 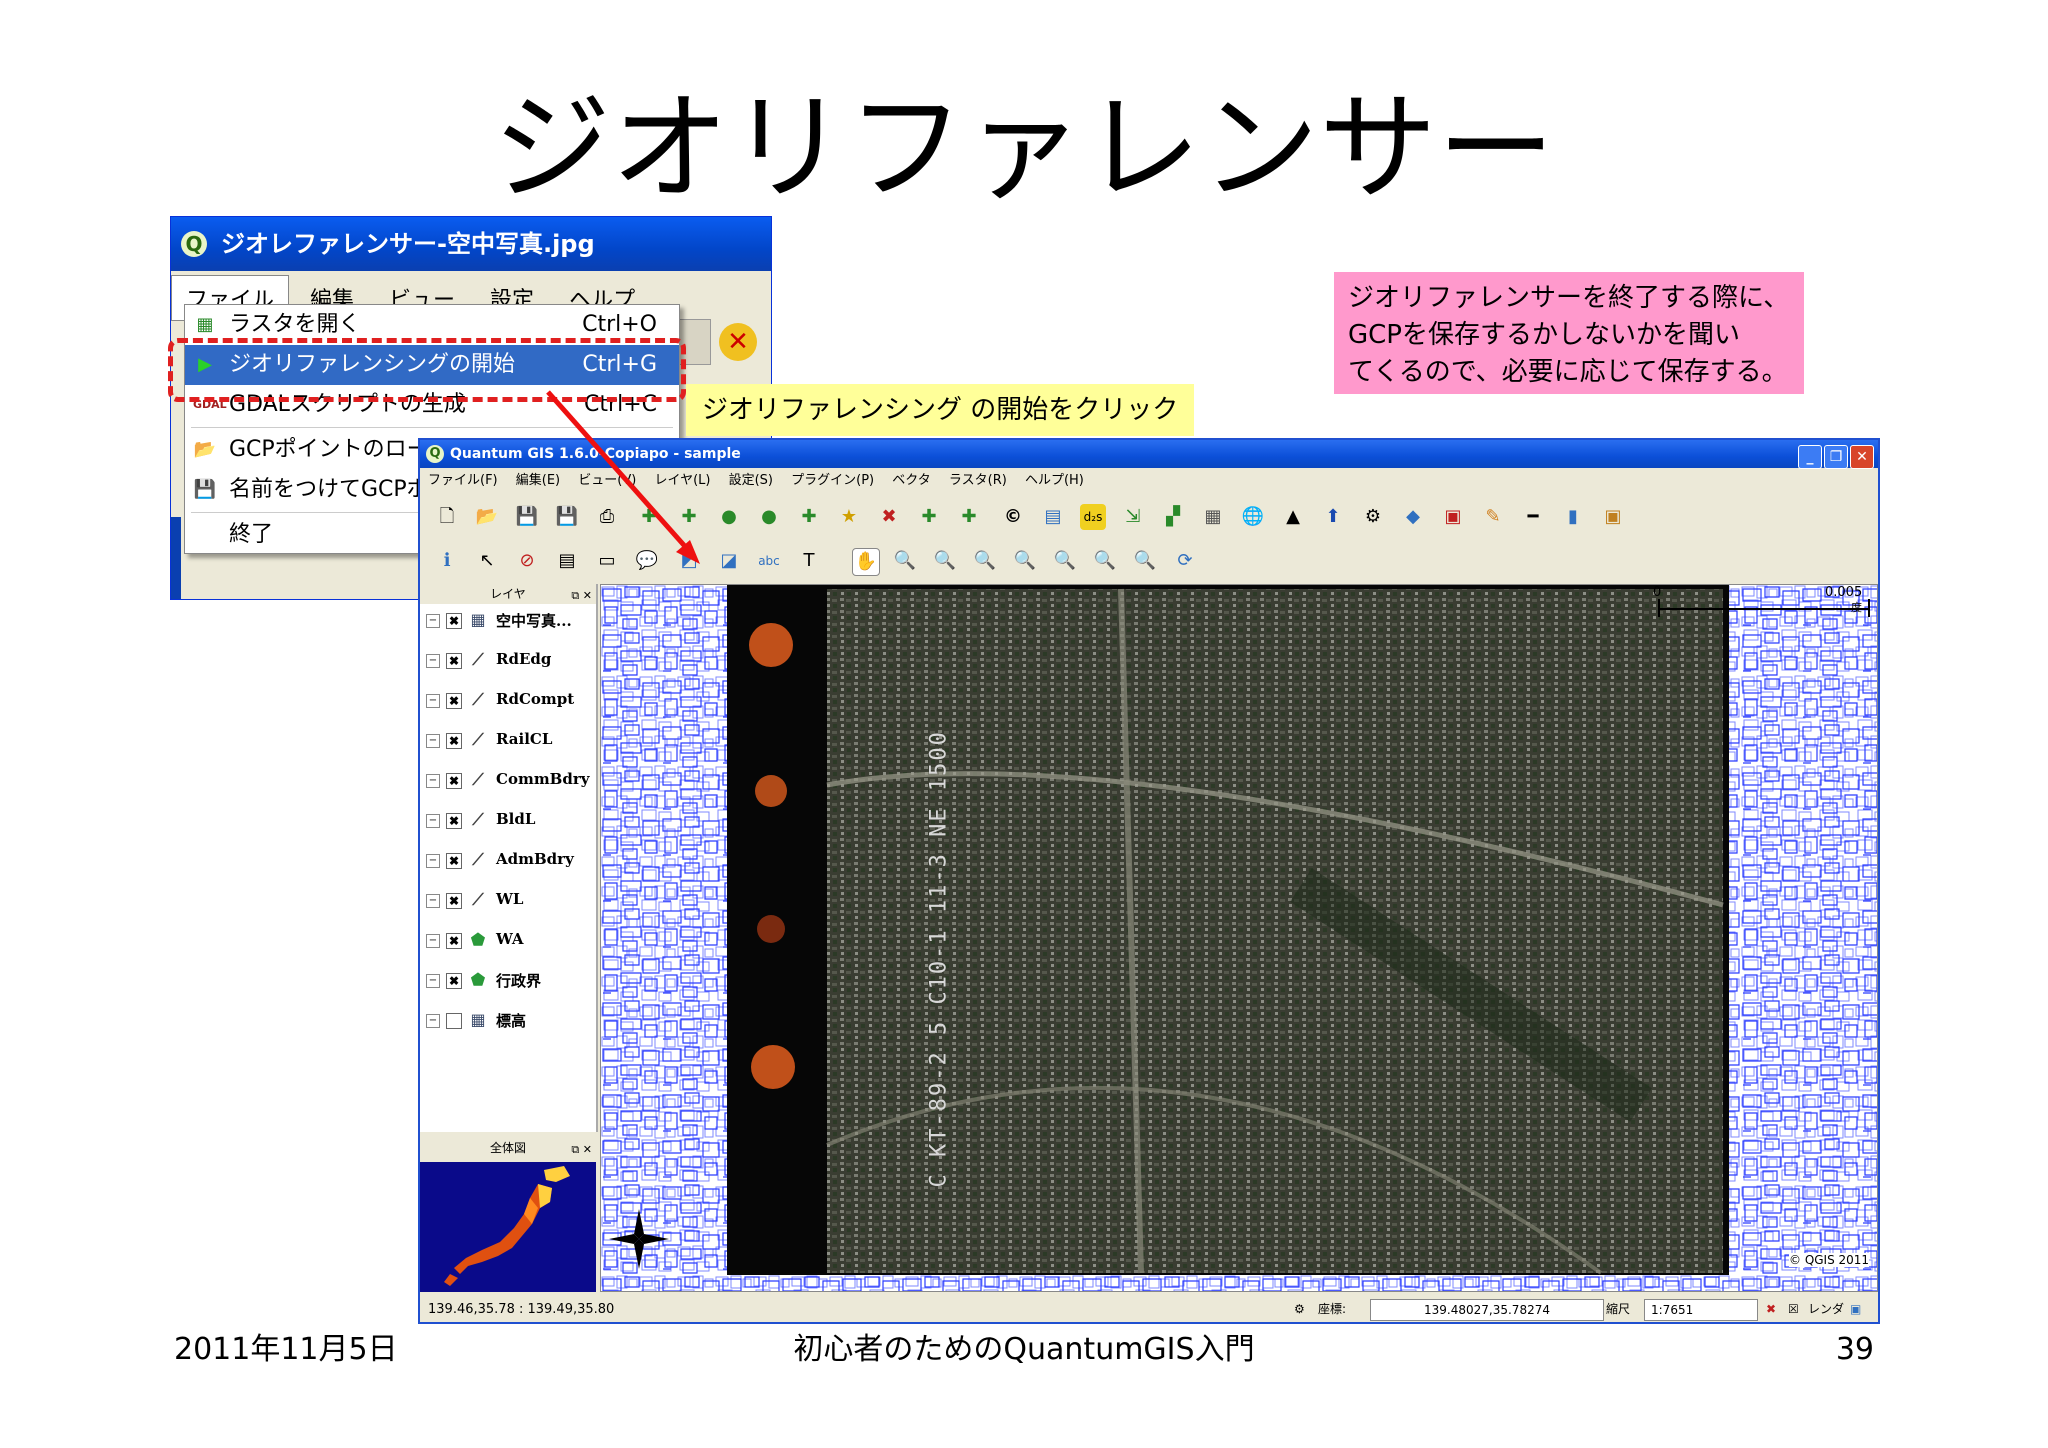 I want to click on minimize-icon: _, so click(x=1810, y=457).